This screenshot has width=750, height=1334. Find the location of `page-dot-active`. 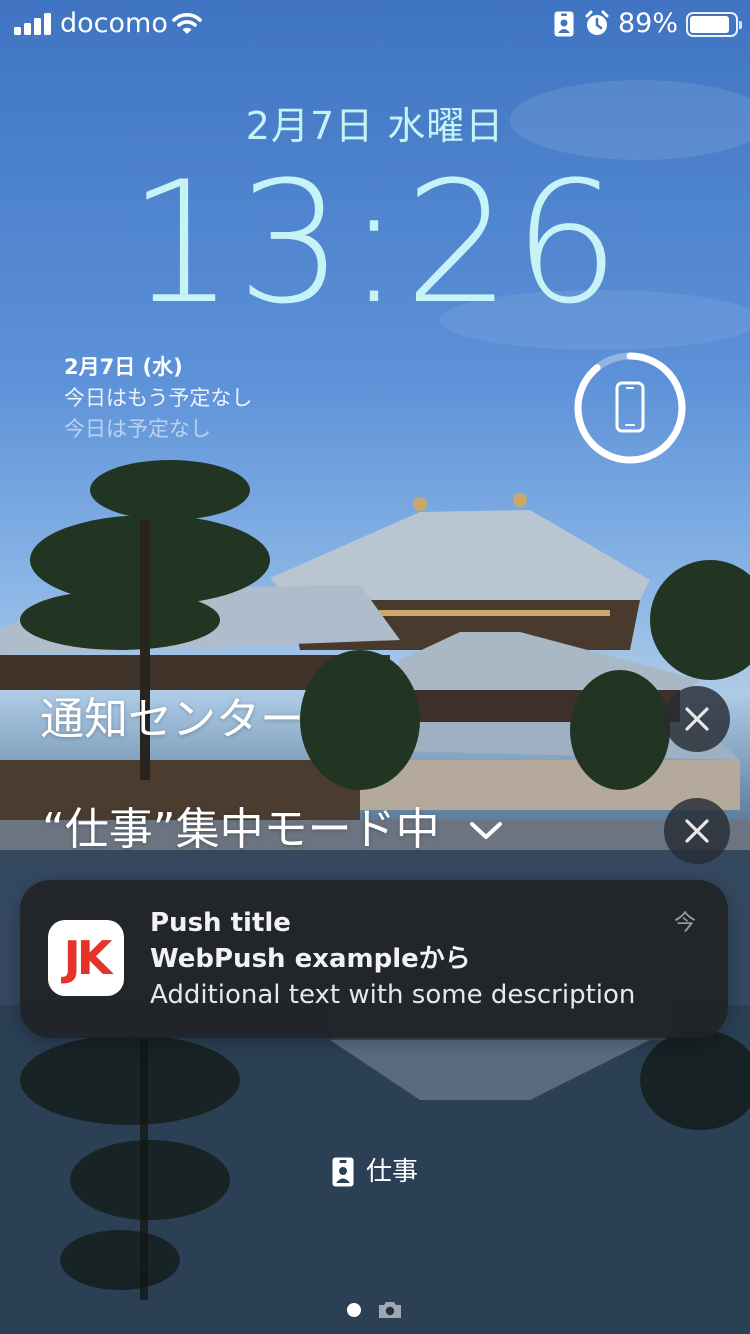

page-dot-active is located at coordinates (354, 1310).